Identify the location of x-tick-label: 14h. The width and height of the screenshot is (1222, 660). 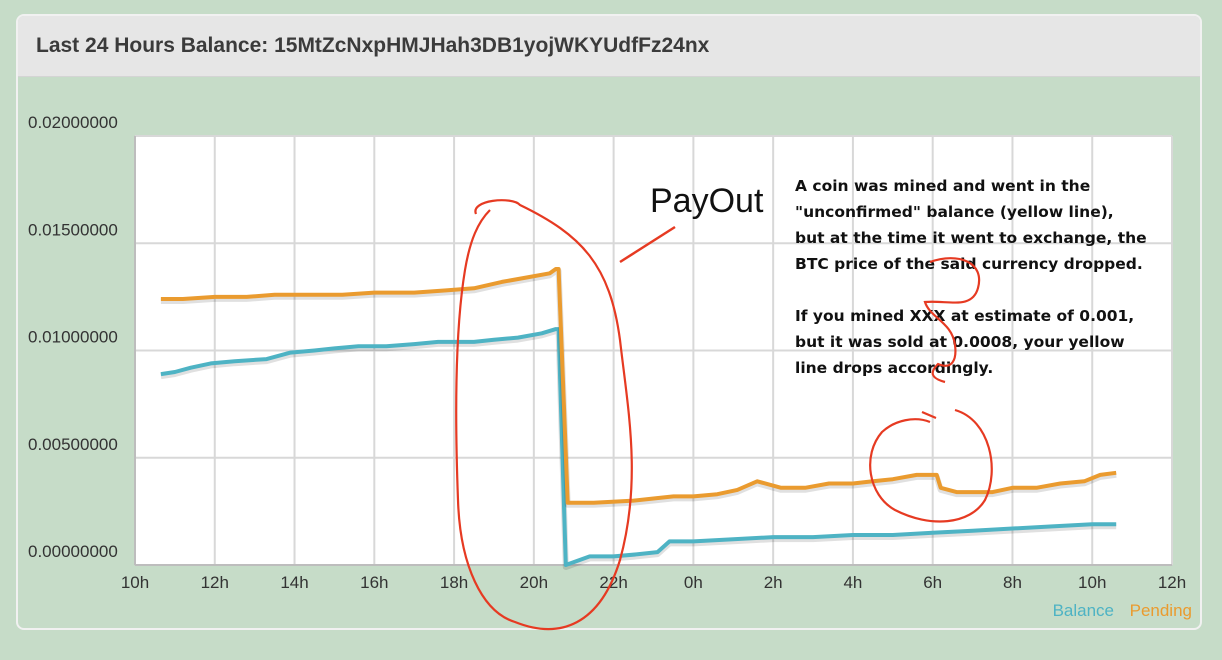
(294, 582).